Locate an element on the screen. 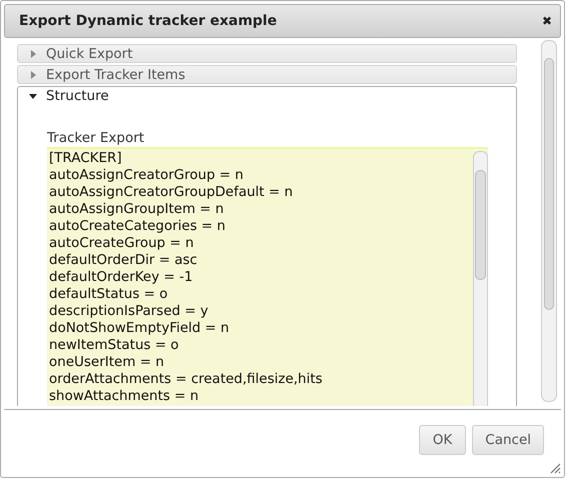 The width and height of the screenshot is (568, 481). text-line: newItemStatus = o is located at coordinates (114, 345).